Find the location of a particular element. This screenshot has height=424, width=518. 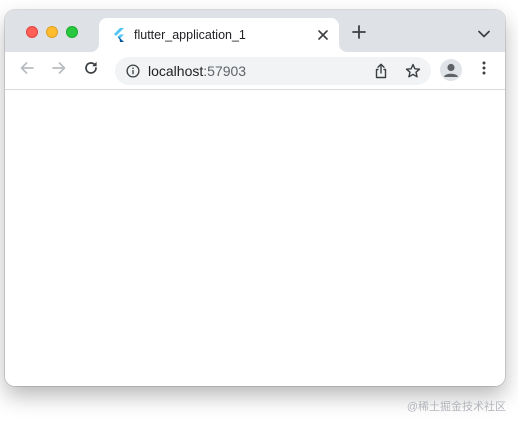

star-icon is located at coordinates (413, 71).